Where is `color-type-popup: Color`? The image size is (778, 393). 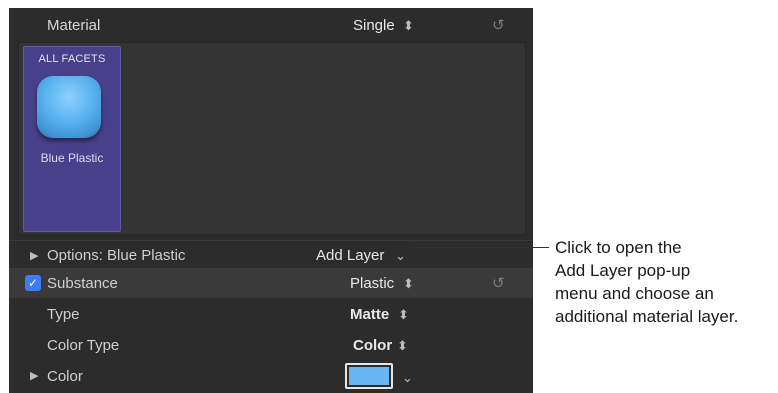
color-type-popup: Color is located at coordinates (372, 345).